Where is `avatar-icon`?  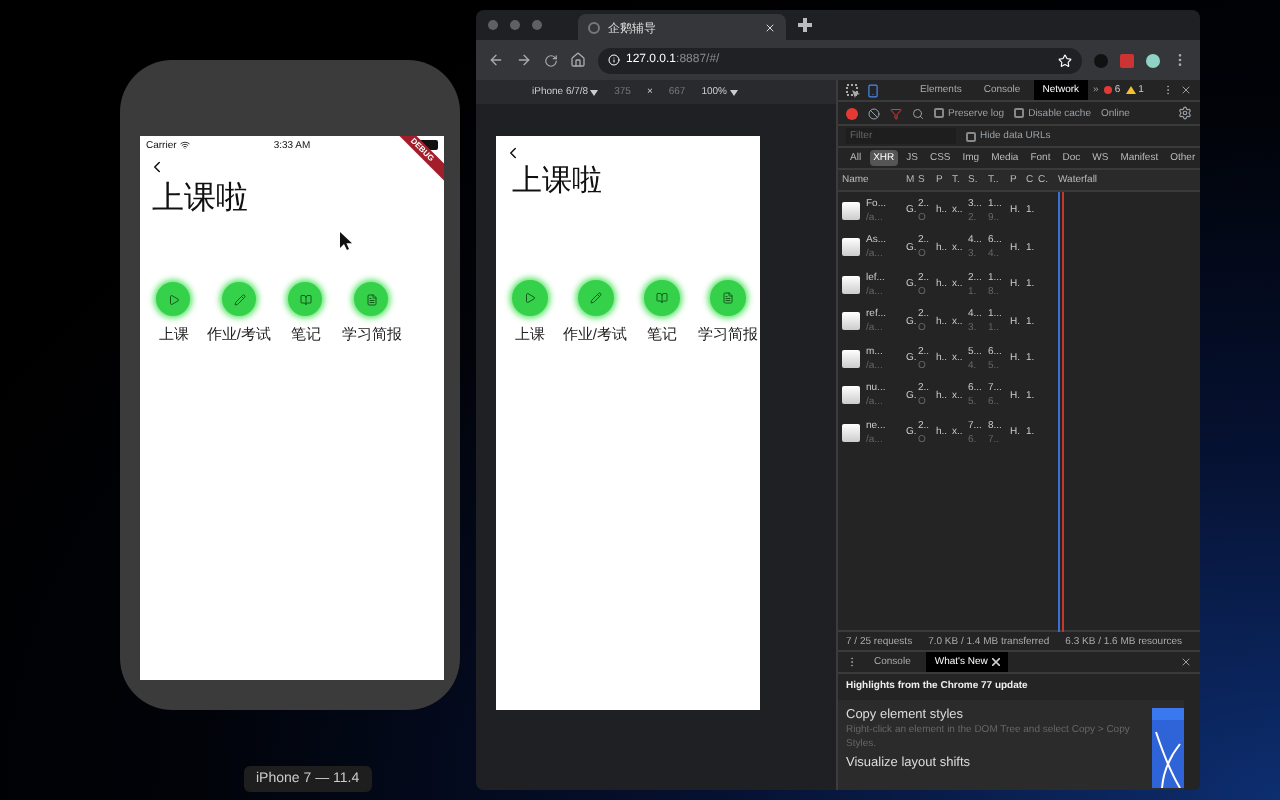 avatar-icon is located at coordinates (1153, 60).